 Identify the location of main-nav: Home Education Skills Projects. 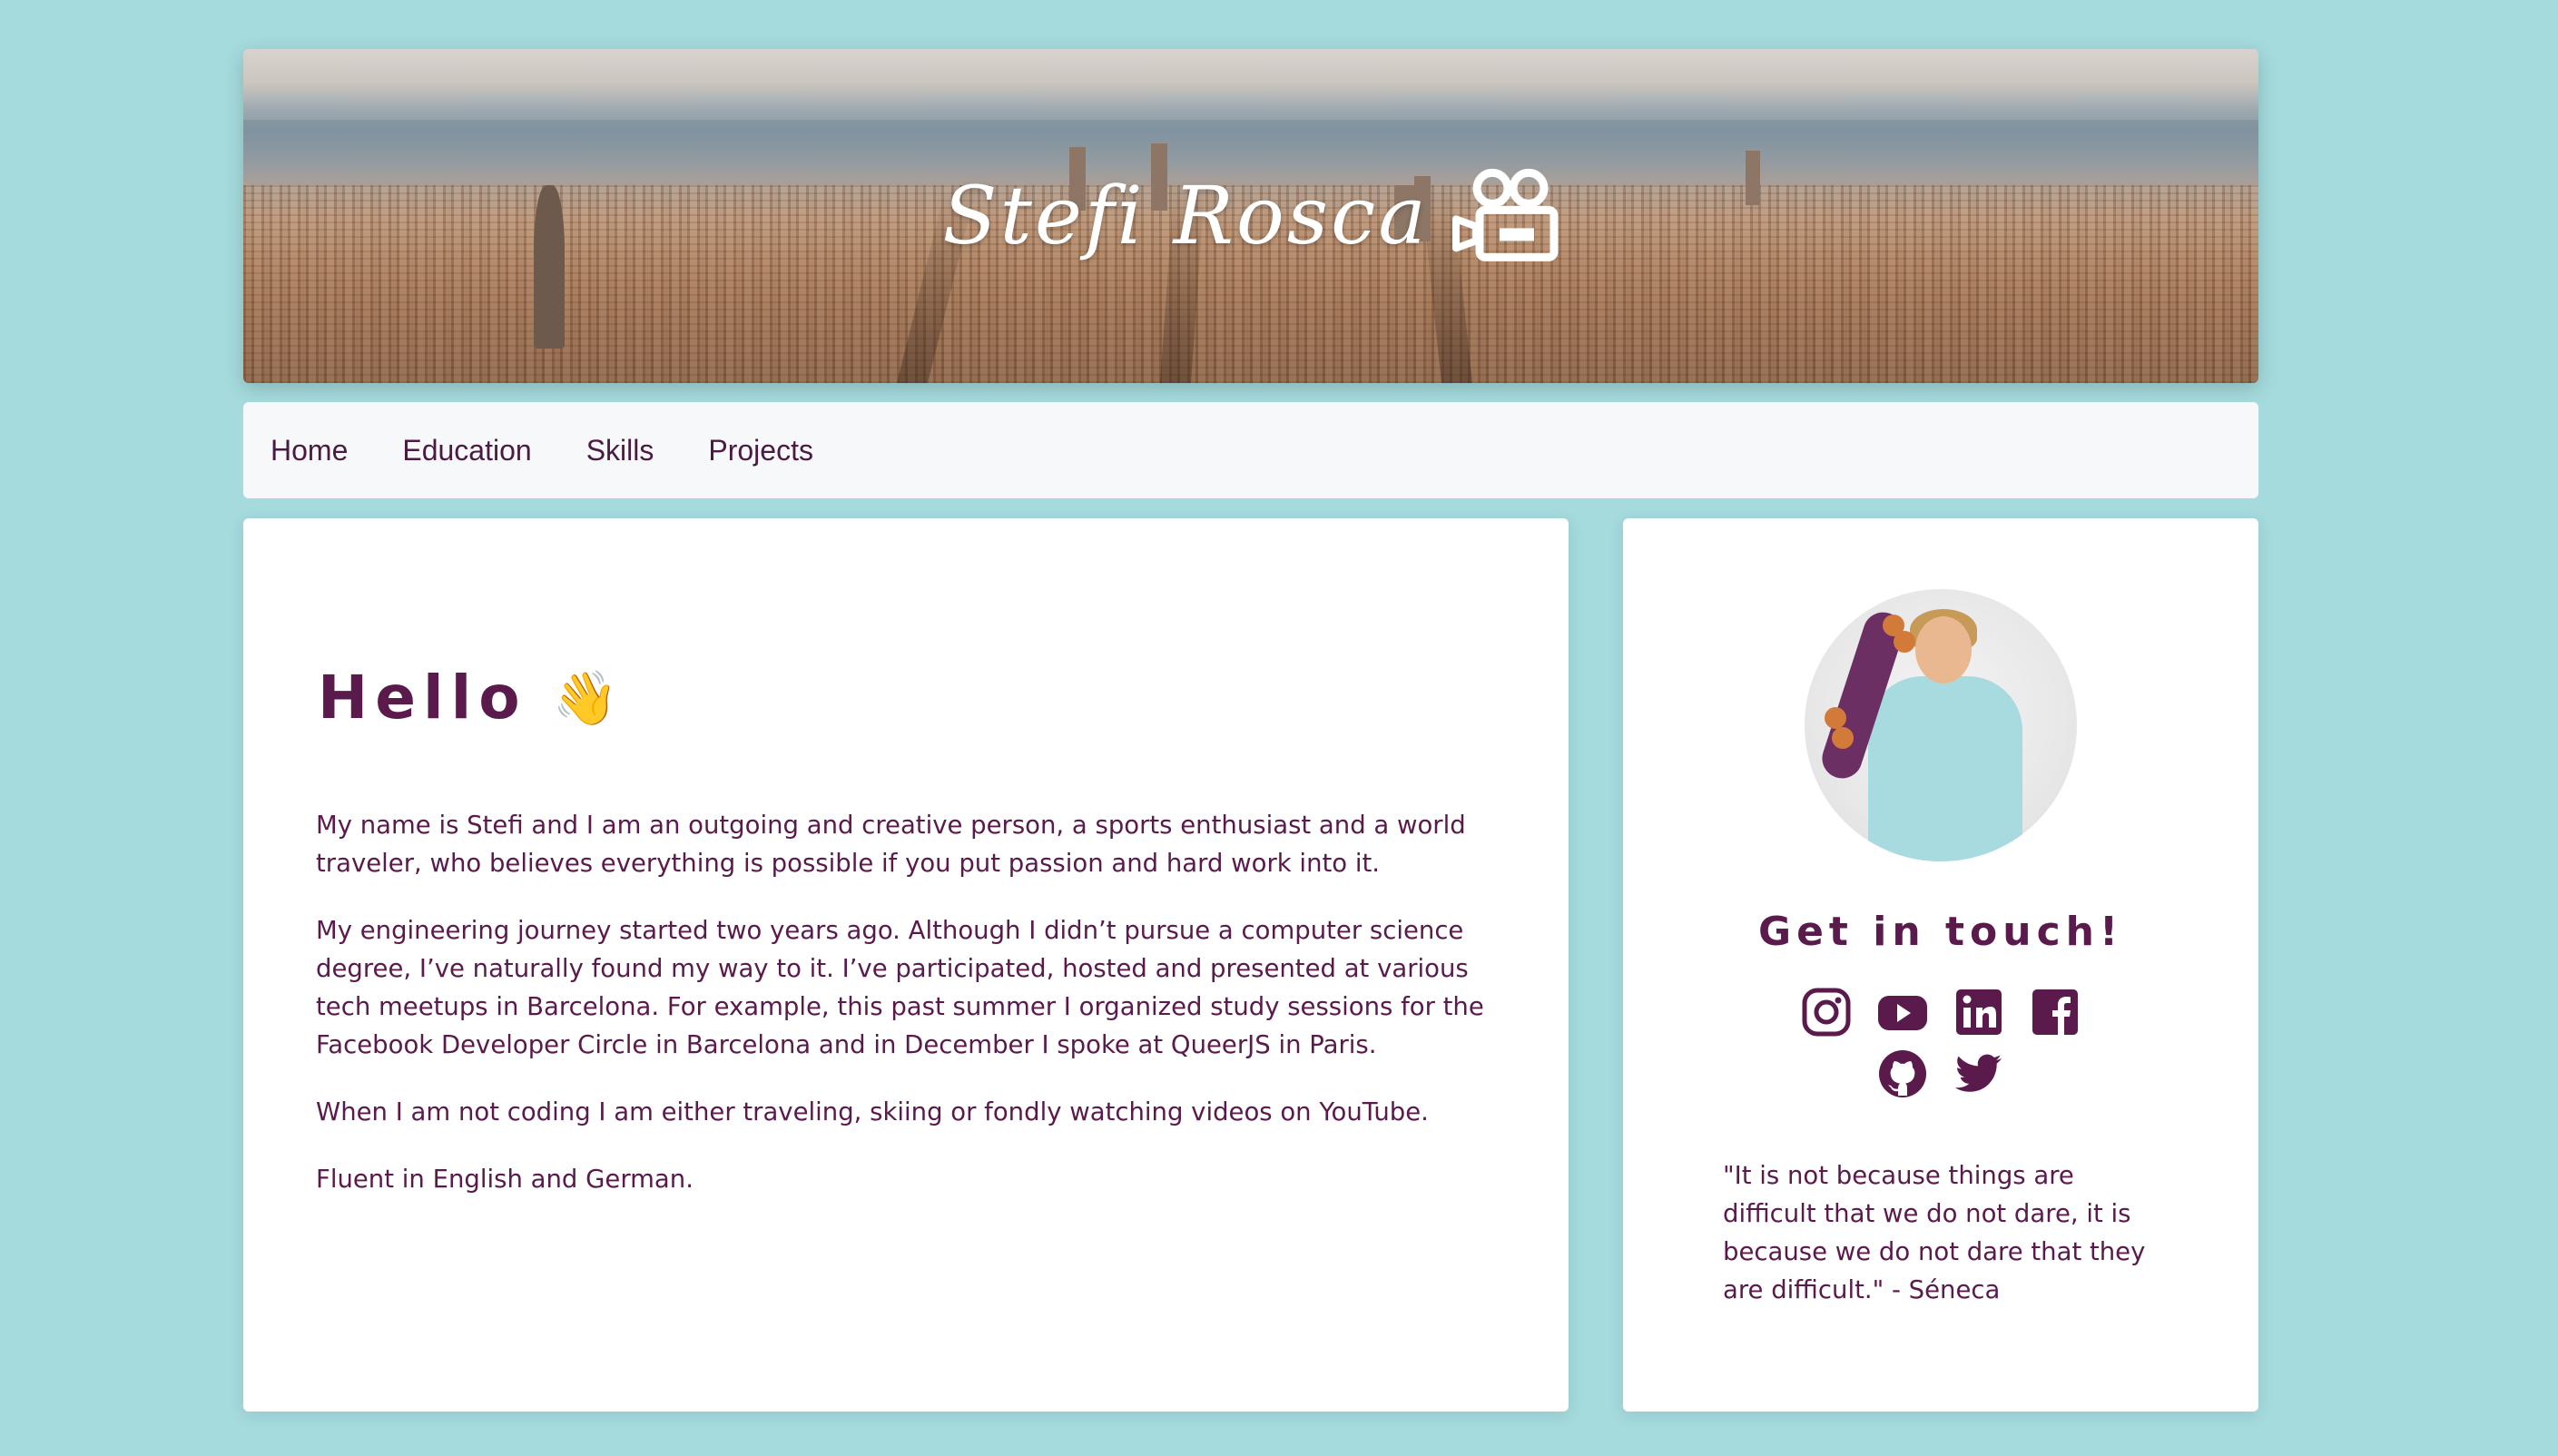
(1250, 450).